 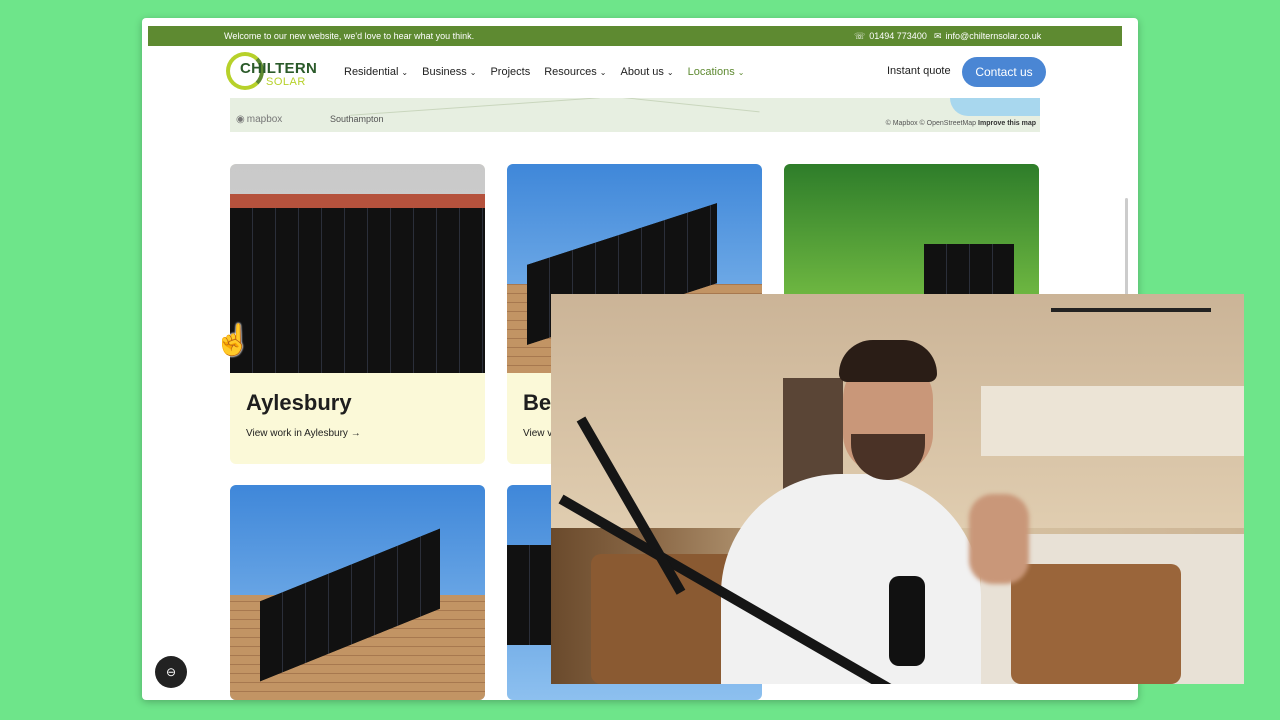 What do you see at coordinates (371, 72) in the screenshot?
I see `nav-label: Residential` at bounding box center [371, 72].